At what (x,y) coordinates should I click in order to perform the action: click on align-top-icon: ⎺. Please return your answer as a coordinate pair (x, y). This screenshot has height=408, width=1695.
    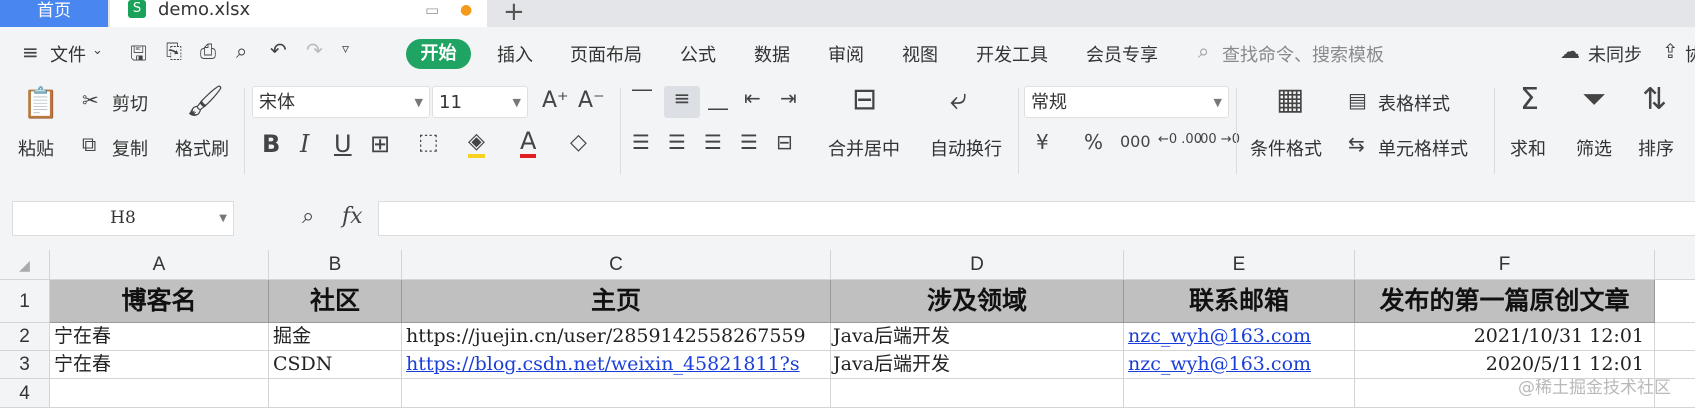
    Looking at the image, I should click on (642, 98).